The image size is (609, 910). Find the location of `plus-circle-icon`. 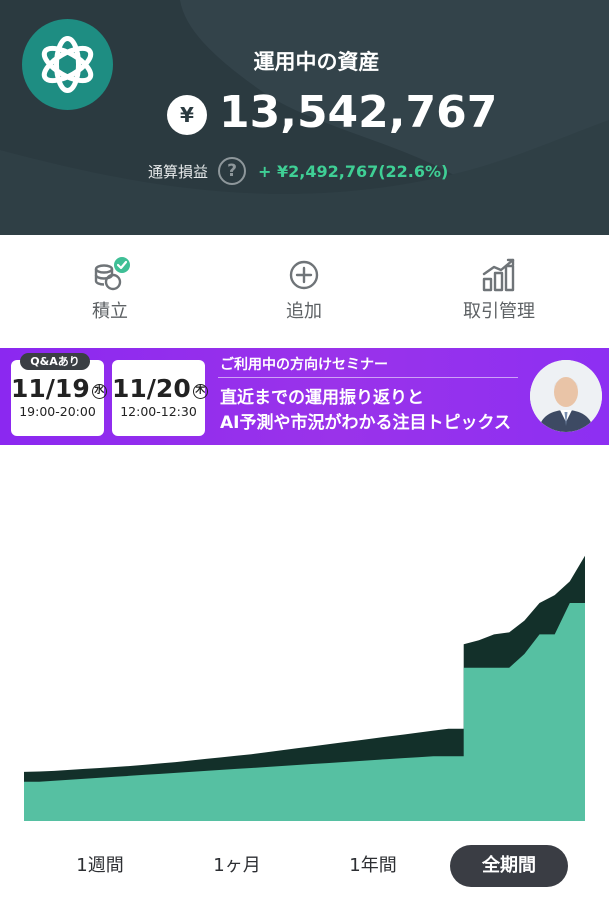

plus-circle-icon is located at coordinates (304, 275).